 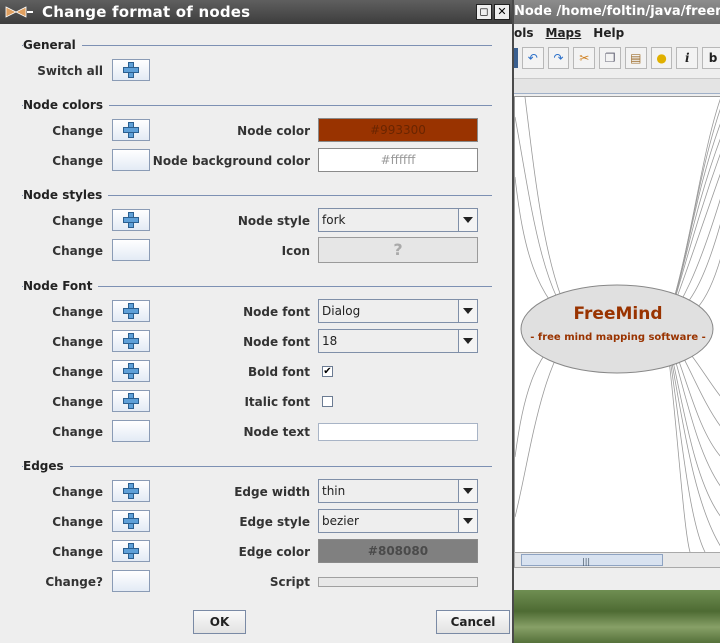 What do you see at coordinates (70, 71) in the screenshot?
I see `switch-all-label: Switch all` at bounding box center [70, 71].